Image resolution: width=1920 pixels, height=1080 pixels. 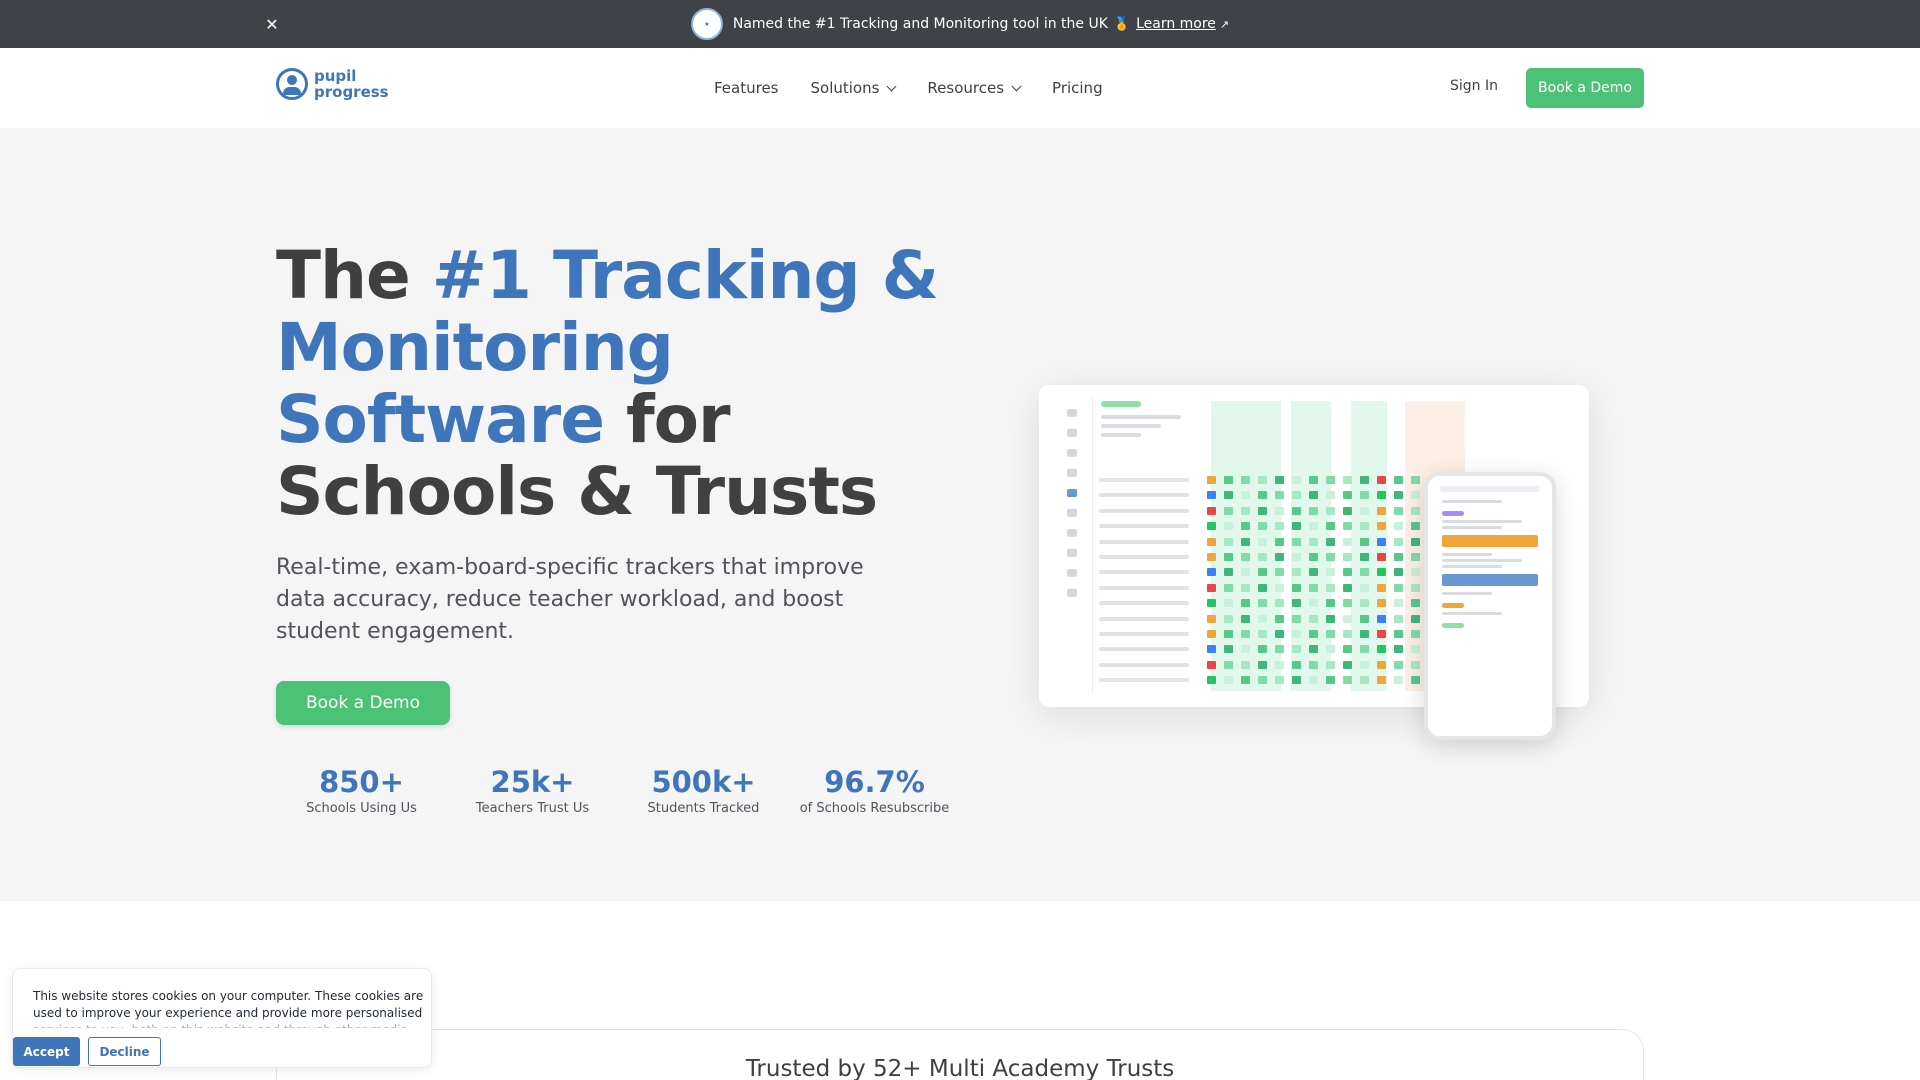 What do you see at coordinates (706, 24) in the screenshot?
I see `award-badge-icon: ★` at bounding box center [706, 24].